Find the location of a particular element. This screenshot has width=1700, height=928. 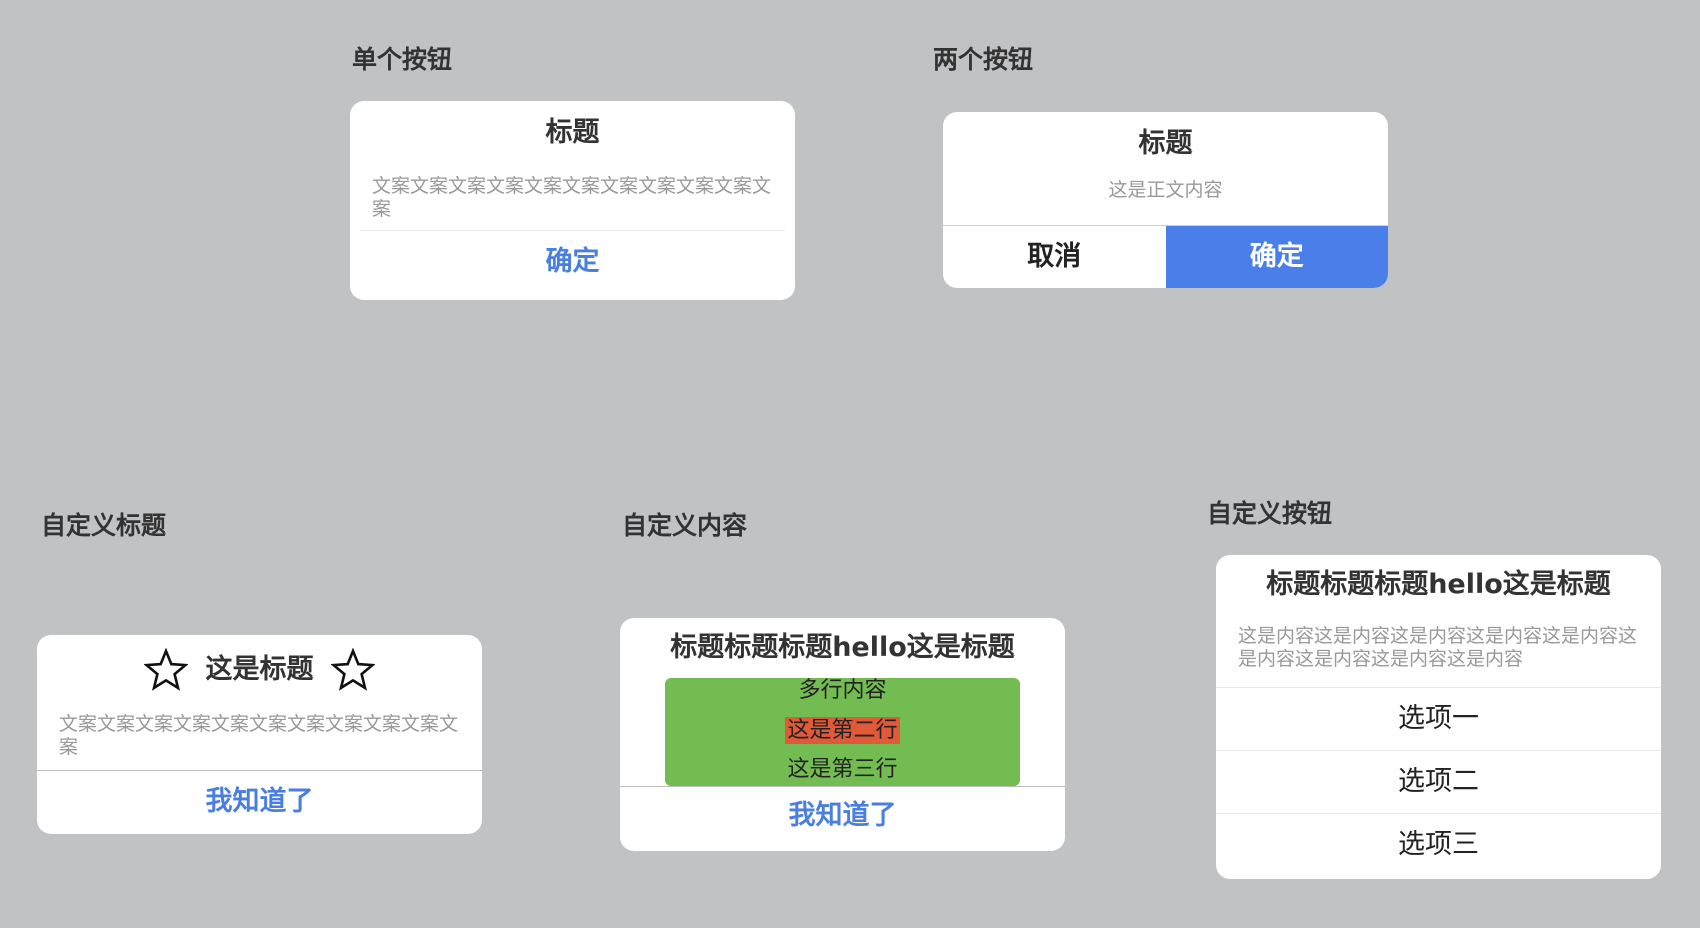

two-button-dialog: 标题 这是正文内容 取消 确定 is located at coordinates (1165, 200).